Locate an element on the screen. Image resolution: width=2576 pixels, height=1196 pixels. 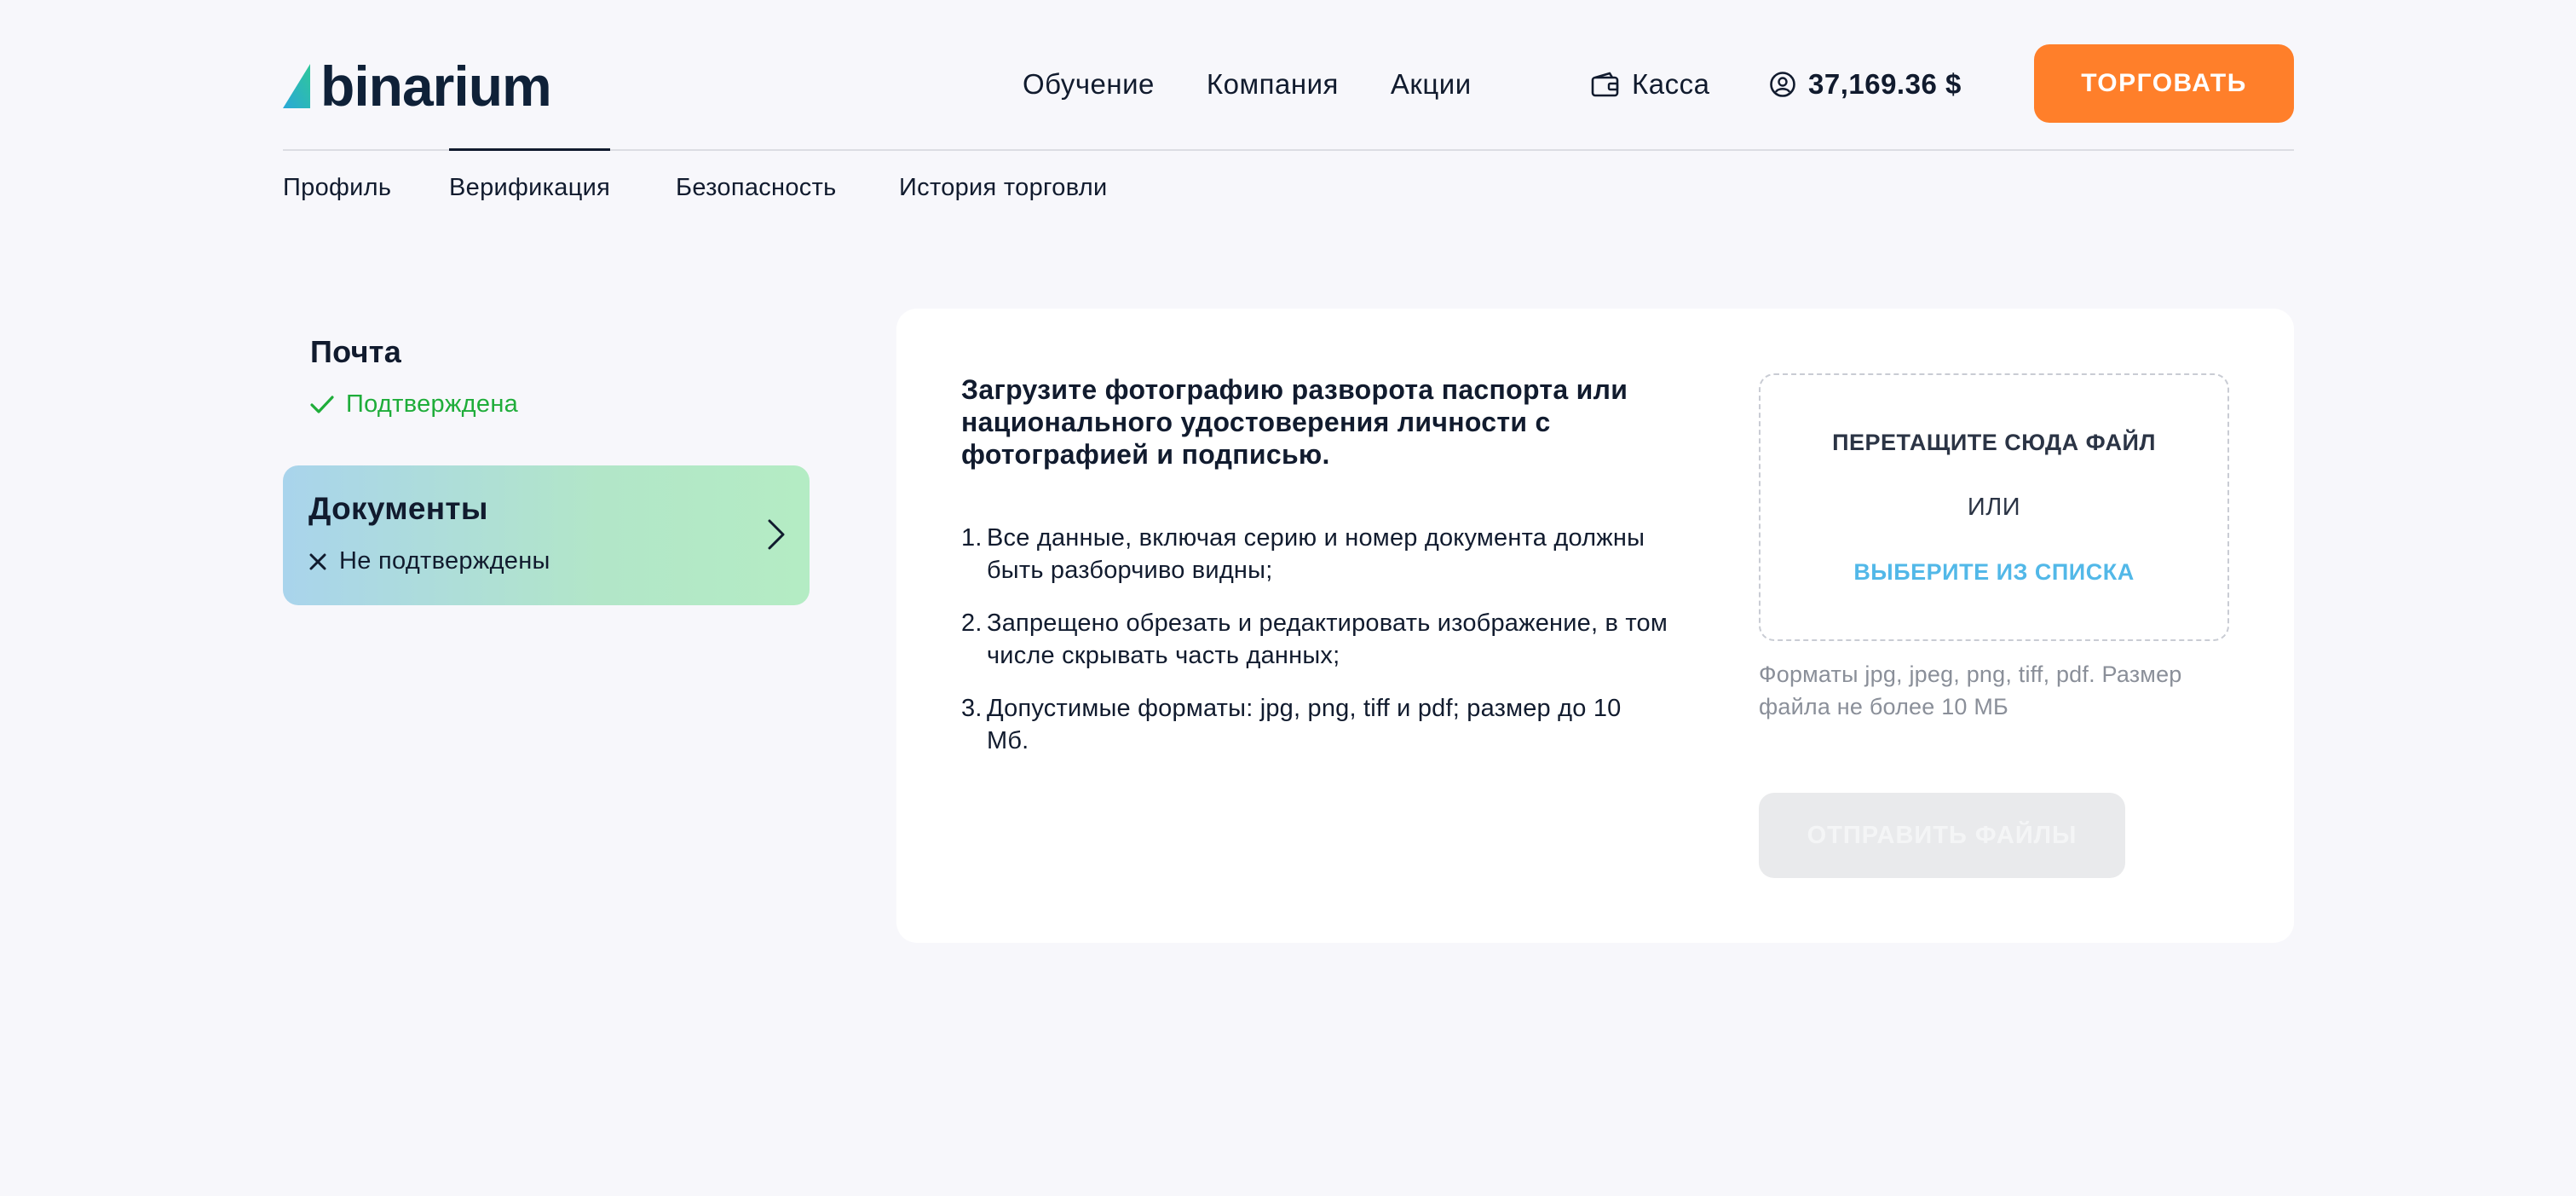
nav-item-promotions: Акции is located at coordinates (1431, 84).